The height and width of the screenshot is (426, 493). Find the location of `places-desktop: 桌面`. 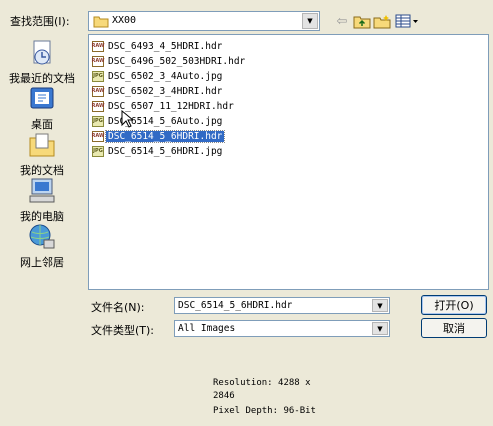

places-desktop: 桌面 is located at coordinates (42, 108).